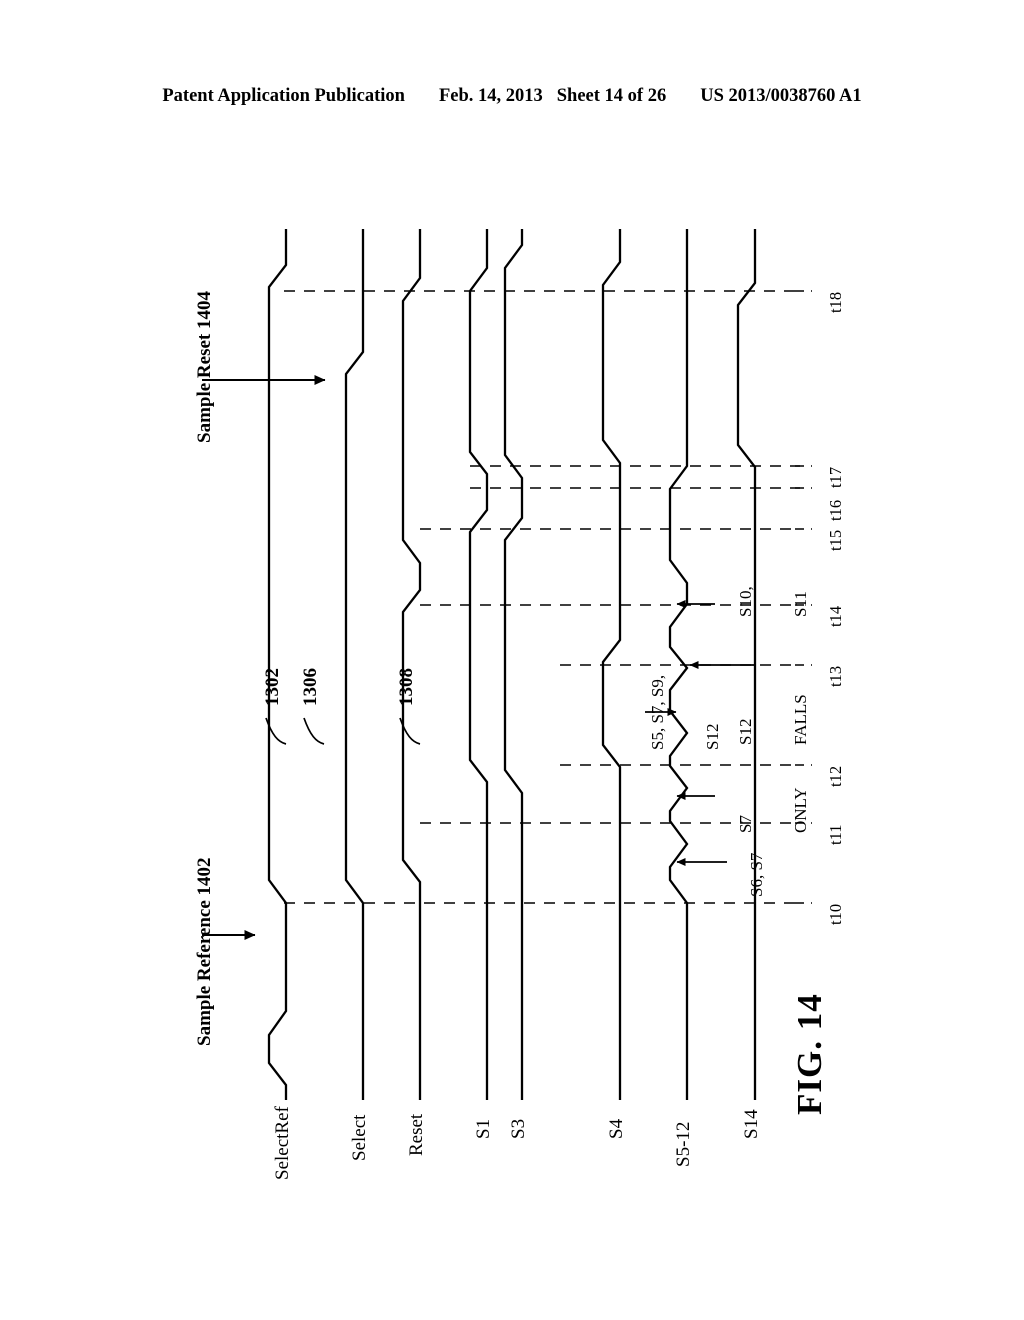 This screenshot has width=1024, height=1320. What do you see at coordinates (764, 601) in the screenshot?
I see `annotation-s10-s11: S10, S11` at bounding box center [764, 601].